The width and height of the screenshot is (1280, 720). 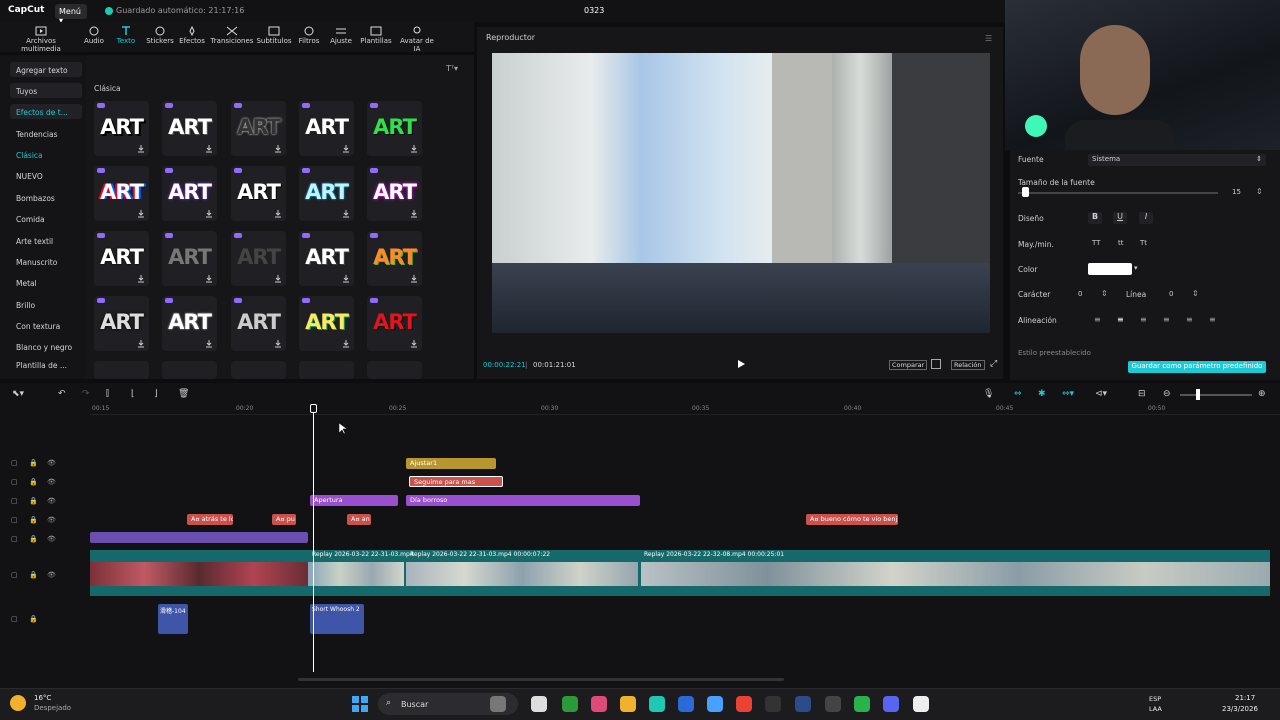 What do you see at coordinates (1155, 709) in the screenshot?
I see `lang-2: LAA` at bounding box center [1155, 709].